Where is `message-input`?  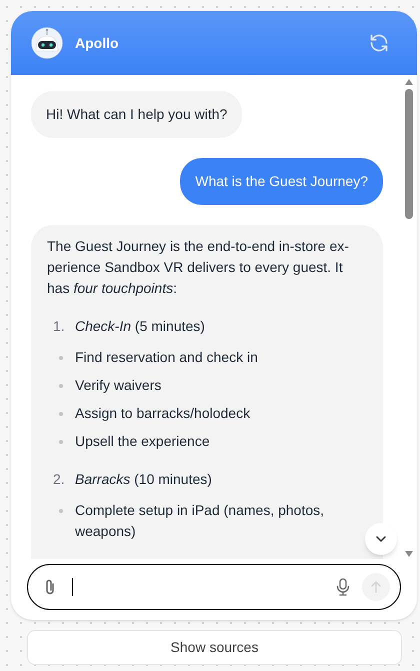 message-input is located at coordinates (214, 587).